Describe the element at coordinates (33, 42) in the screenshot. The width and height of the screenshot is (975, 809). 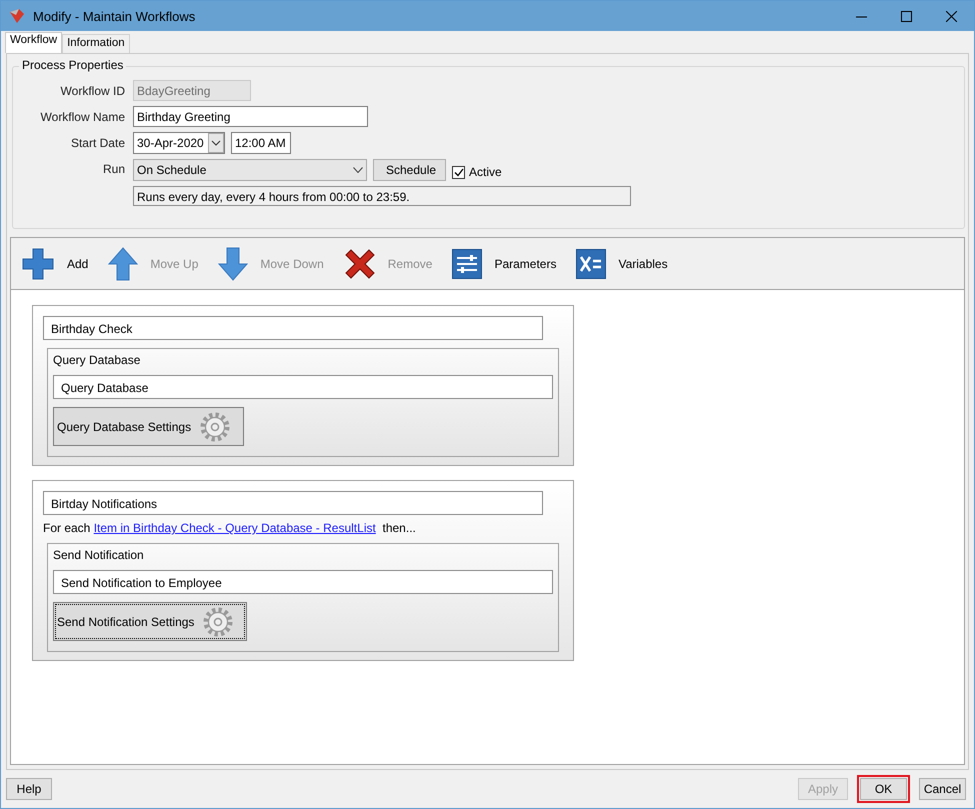
I see `tab: Workflow` at that location.